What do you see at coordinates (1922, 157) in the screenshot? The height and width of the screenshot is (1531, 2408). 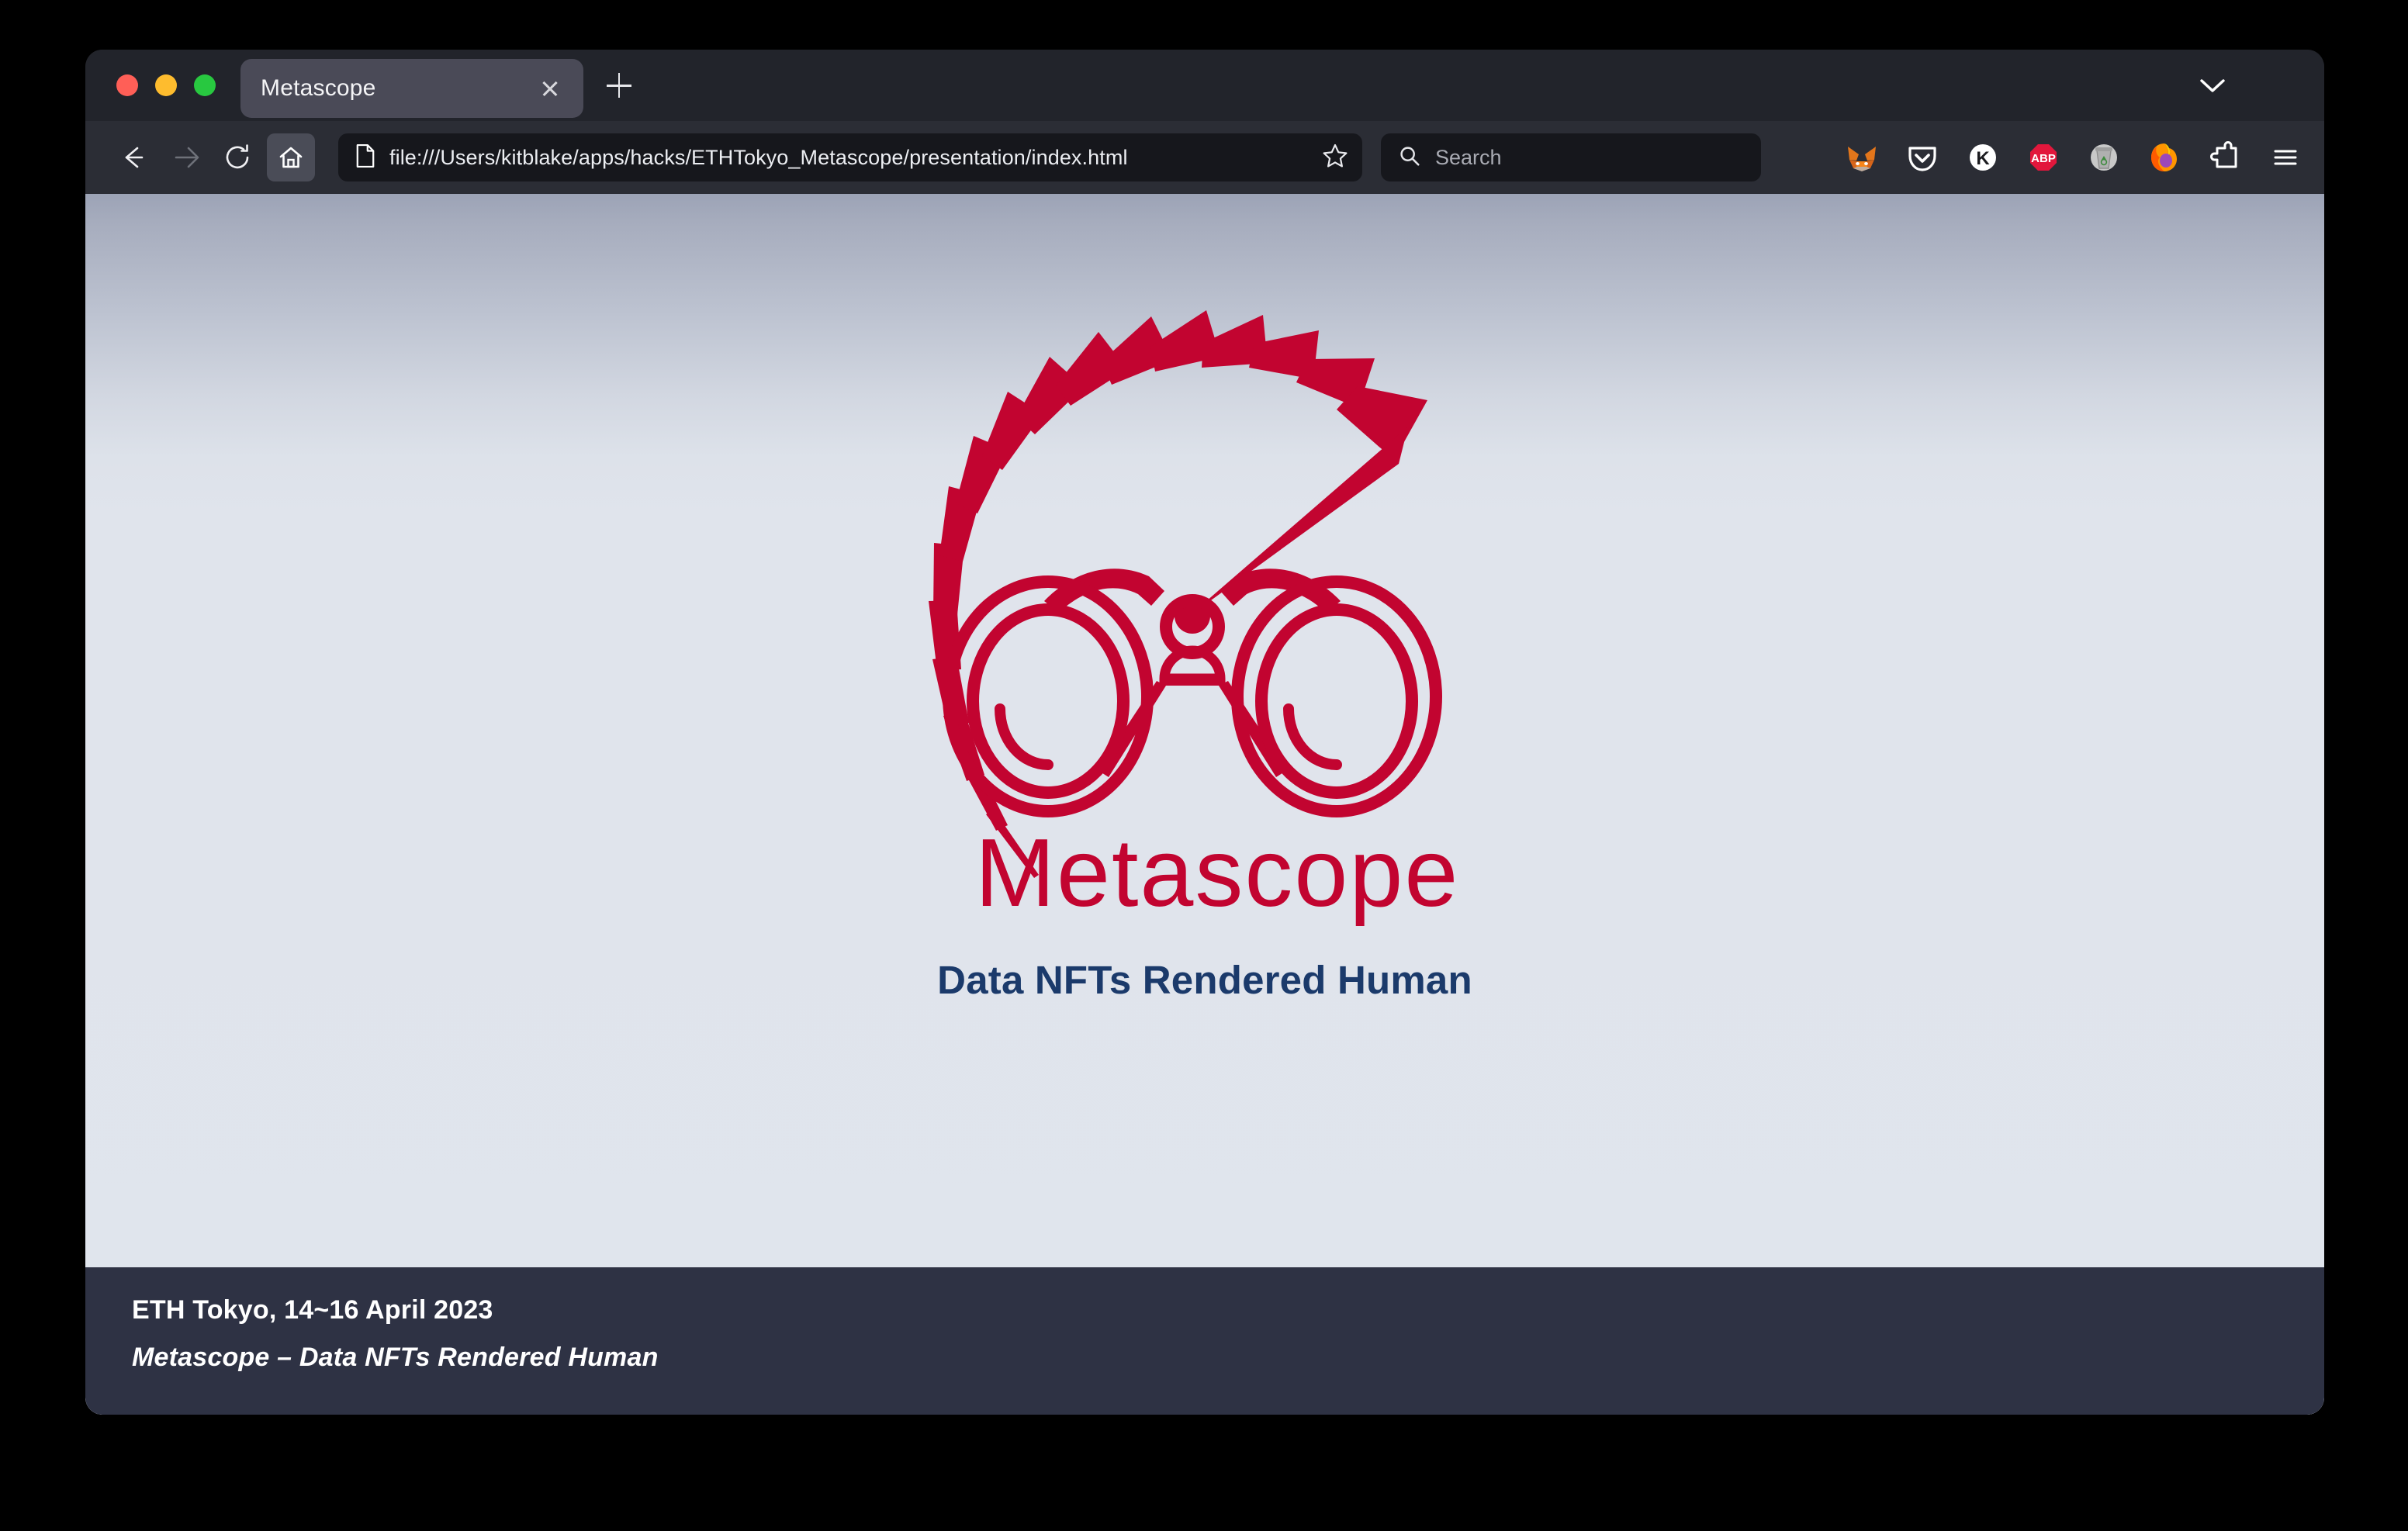 I see `pocket-icon` at bounding box center [1922, 157].